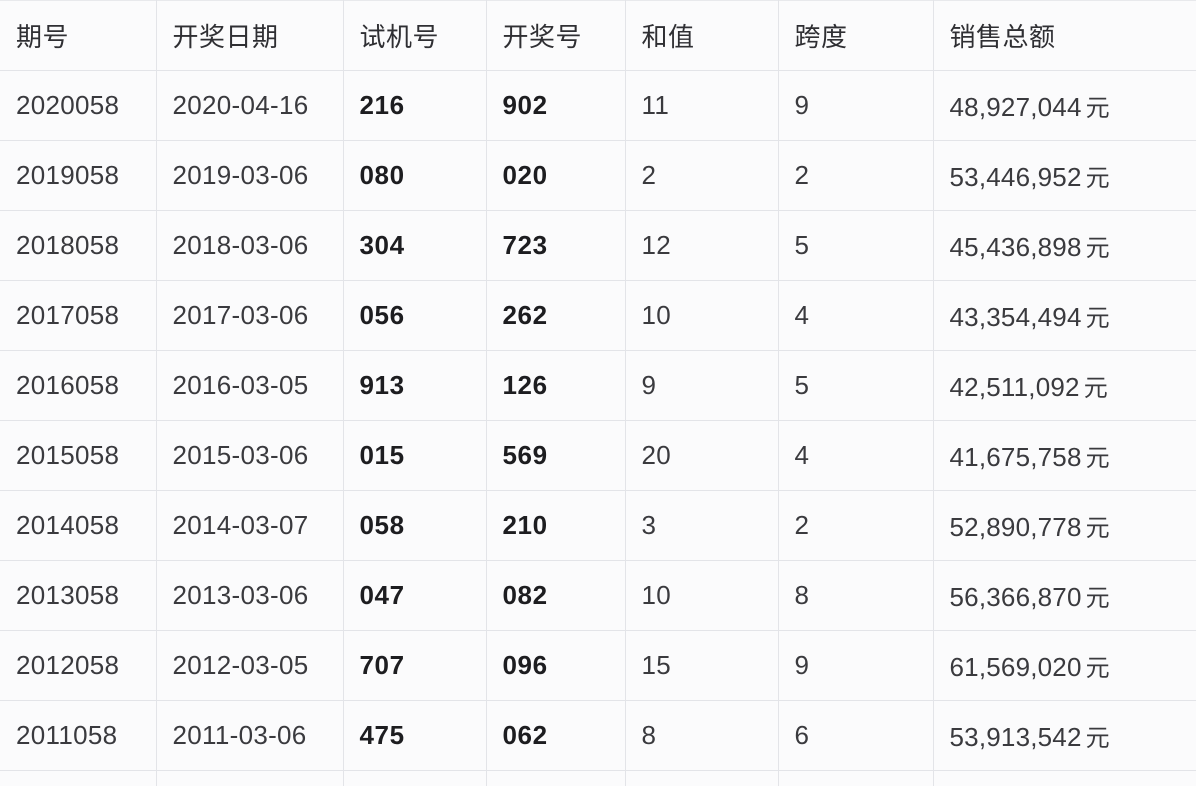 The image size is (1196, 786). What do you see at coordinates (1064, 778) in the screenshot?
I see `cell-sales` at bounding box center [1064, 778].